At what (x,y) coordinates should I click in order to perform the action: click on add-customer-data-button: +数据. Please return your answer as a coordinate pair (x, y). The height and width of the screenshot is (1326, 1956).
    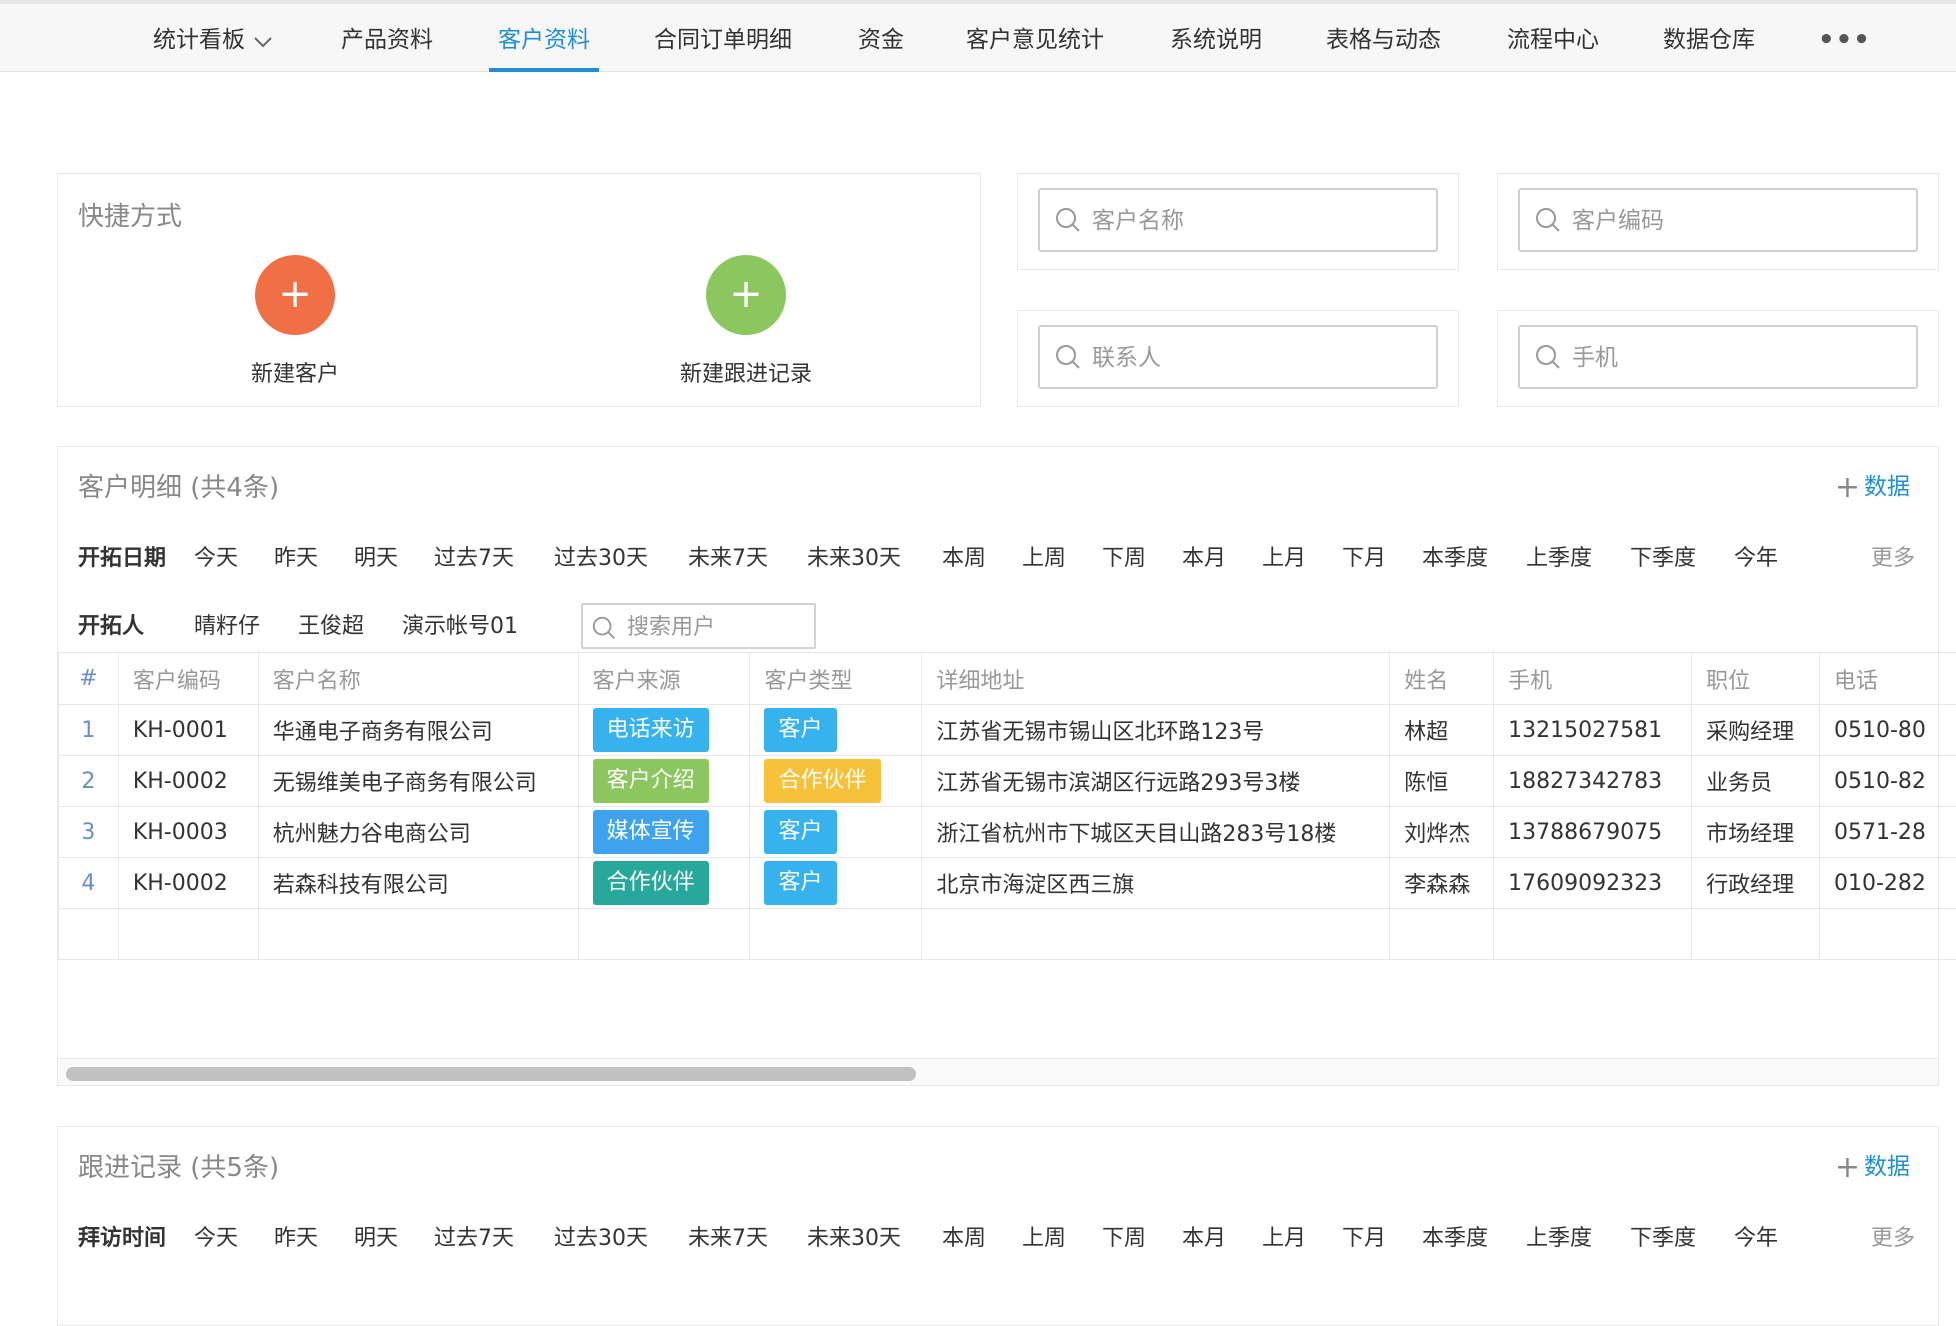
    Looking at the image, I should click on (1872, 486).